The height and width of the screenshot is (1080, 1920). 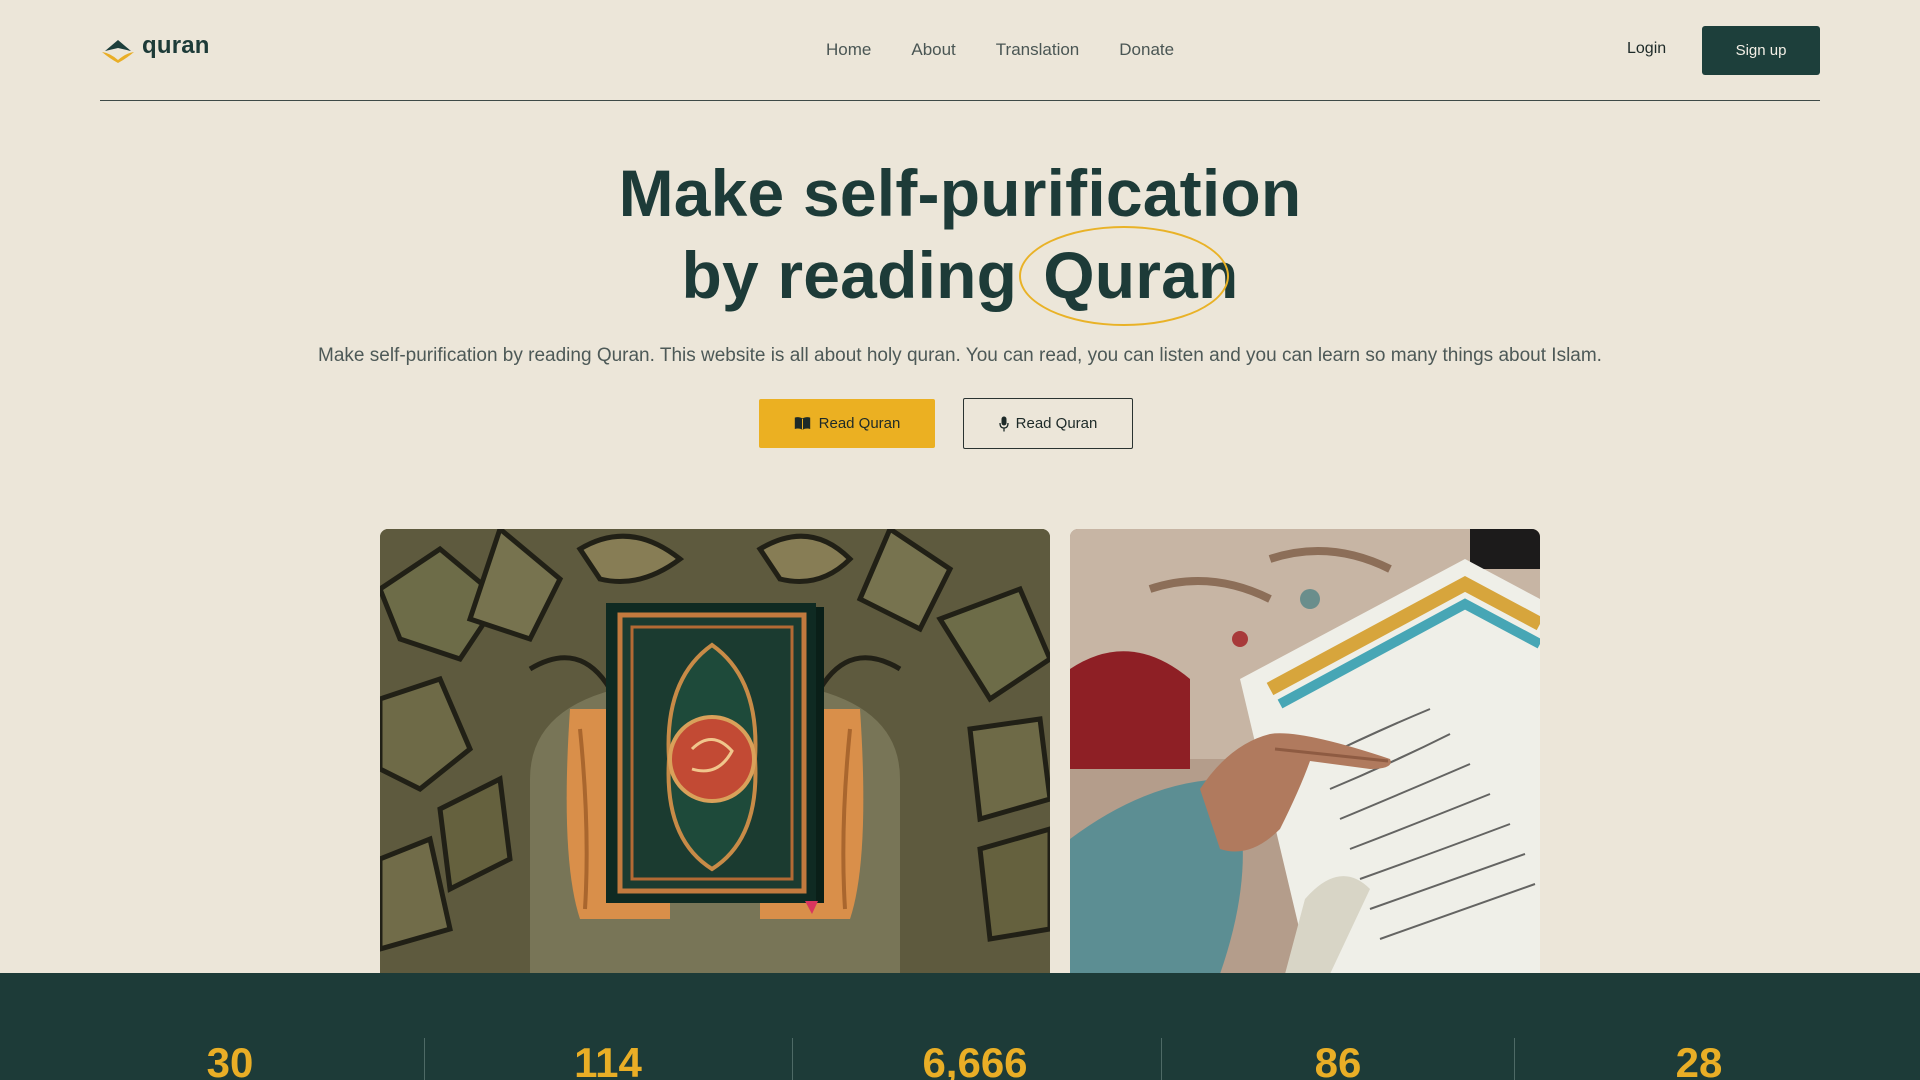 I want to click on stat-value-1: 30, so click(x=230, y=1059).